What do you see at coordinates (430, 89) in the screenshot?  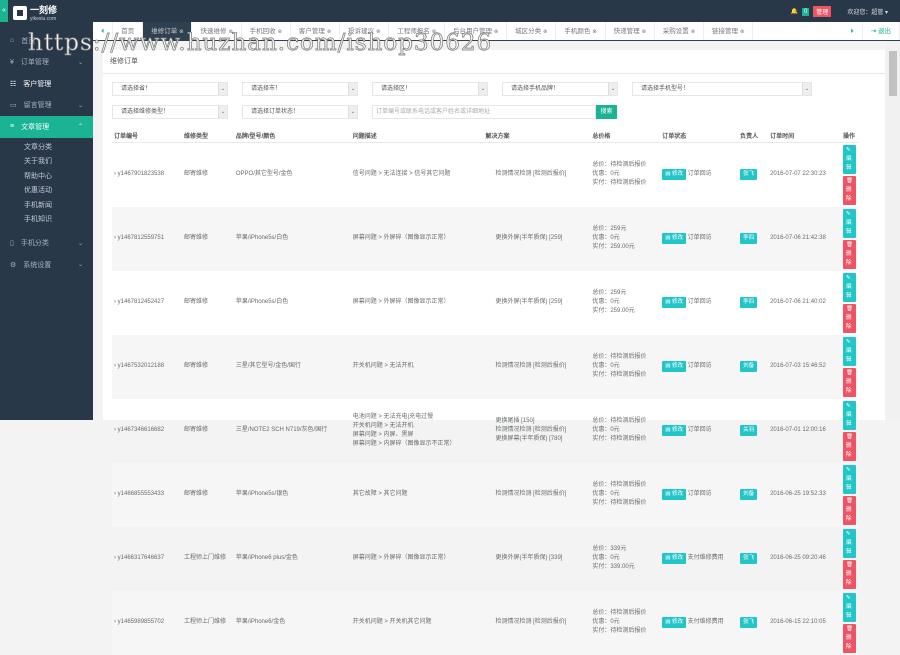 I see `district-select: 请选择区！ ⌄` at bounding box center [430, 89].